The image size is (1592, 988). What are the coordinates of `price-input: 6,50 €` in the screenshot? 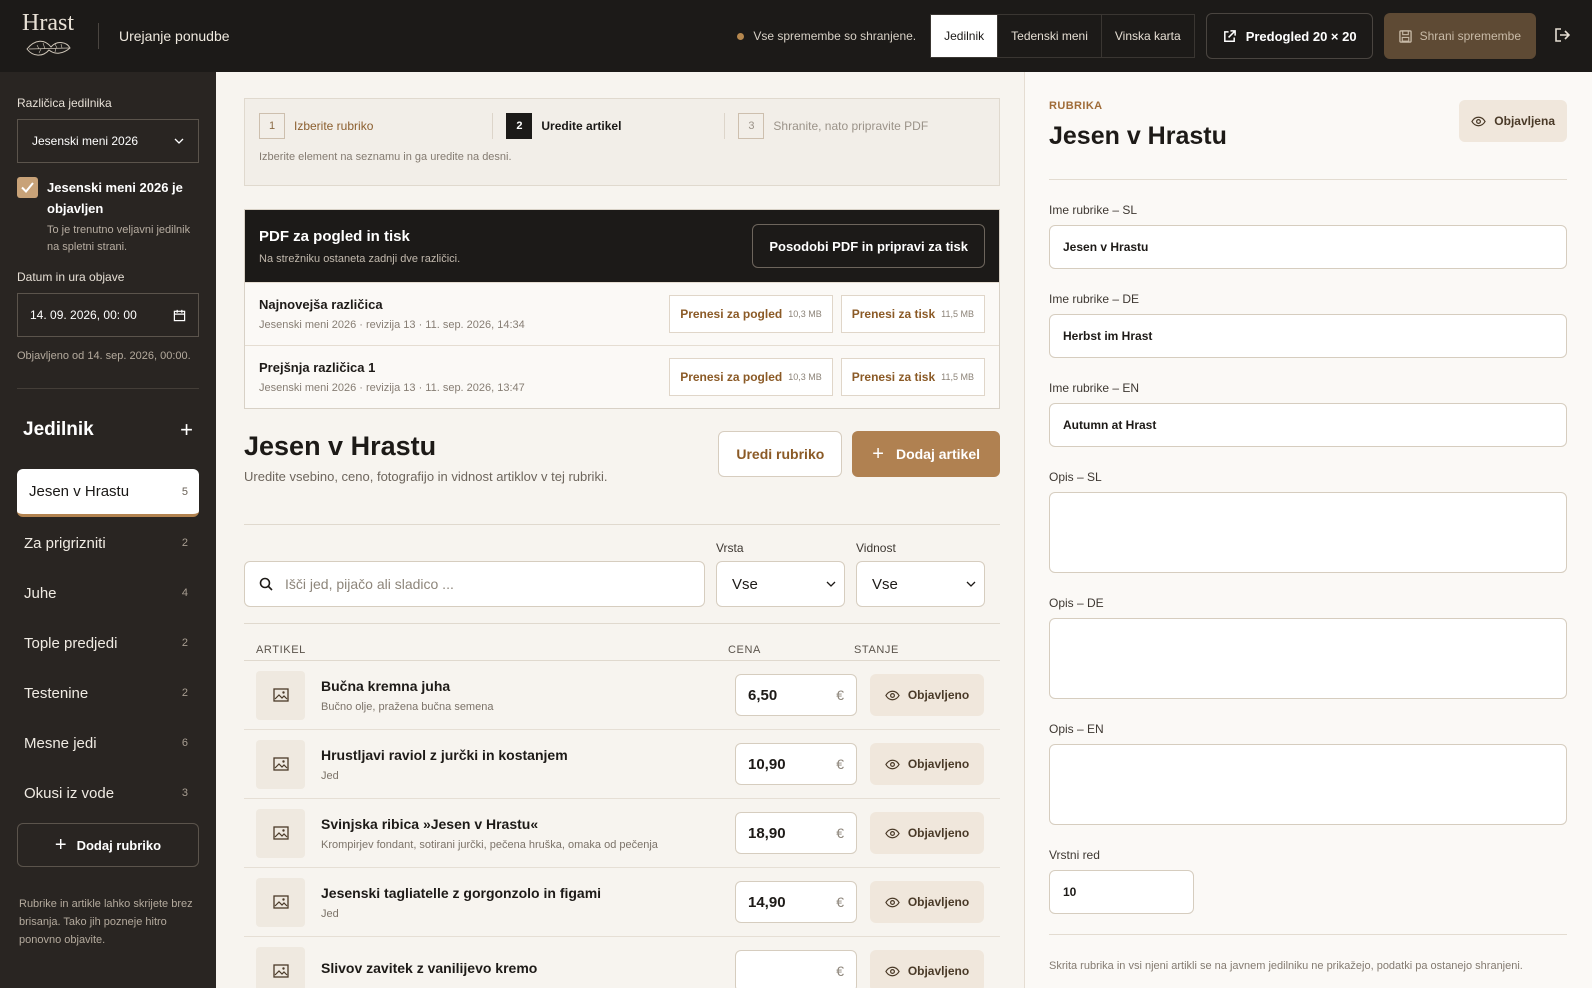 It's located at (796, 695).